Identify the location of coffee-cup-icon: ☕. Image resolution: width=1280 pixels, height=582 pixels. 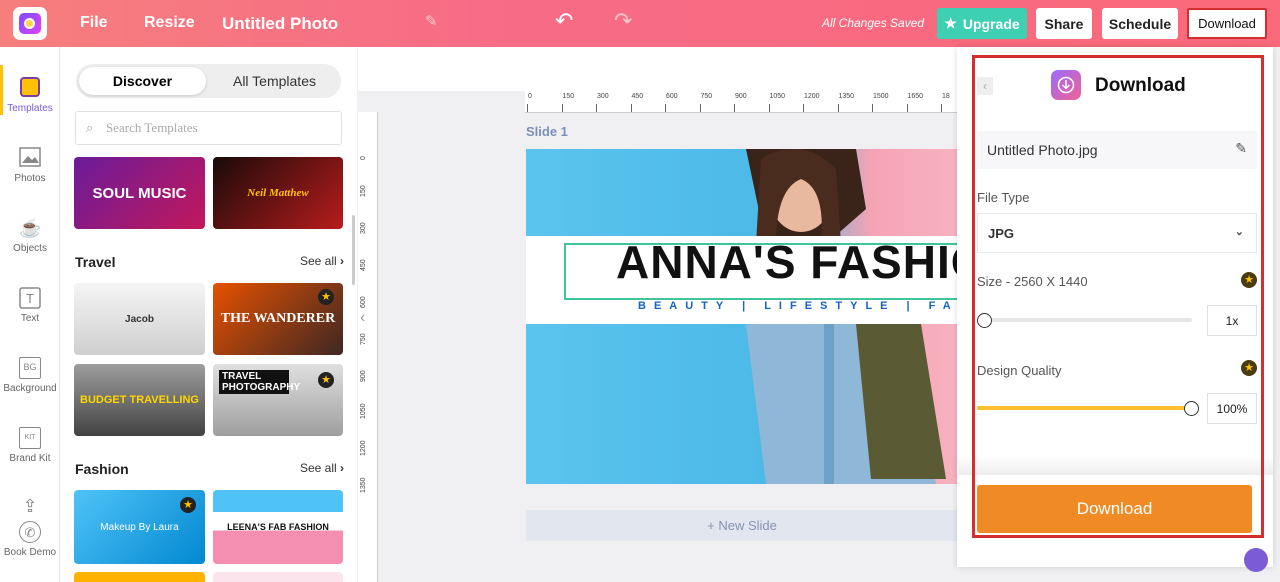
(30, 228).